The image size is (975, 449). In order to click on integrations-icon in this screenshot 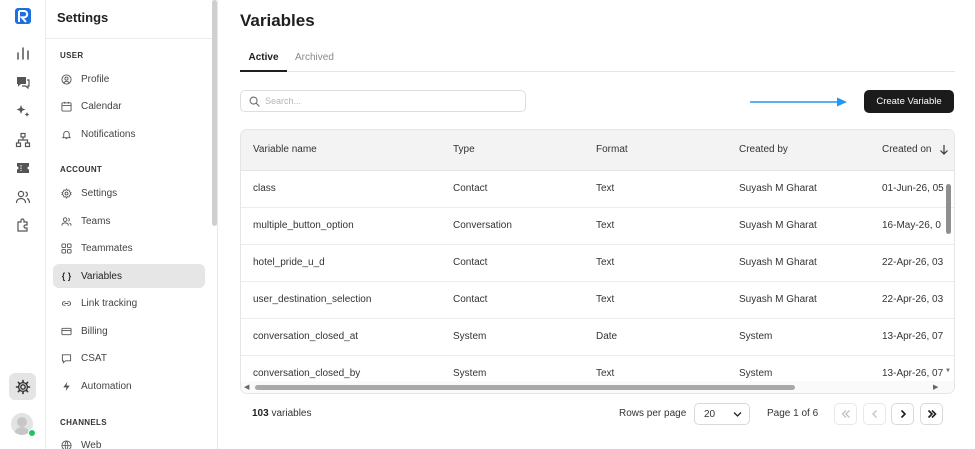, I will do `click(23, 225)`.